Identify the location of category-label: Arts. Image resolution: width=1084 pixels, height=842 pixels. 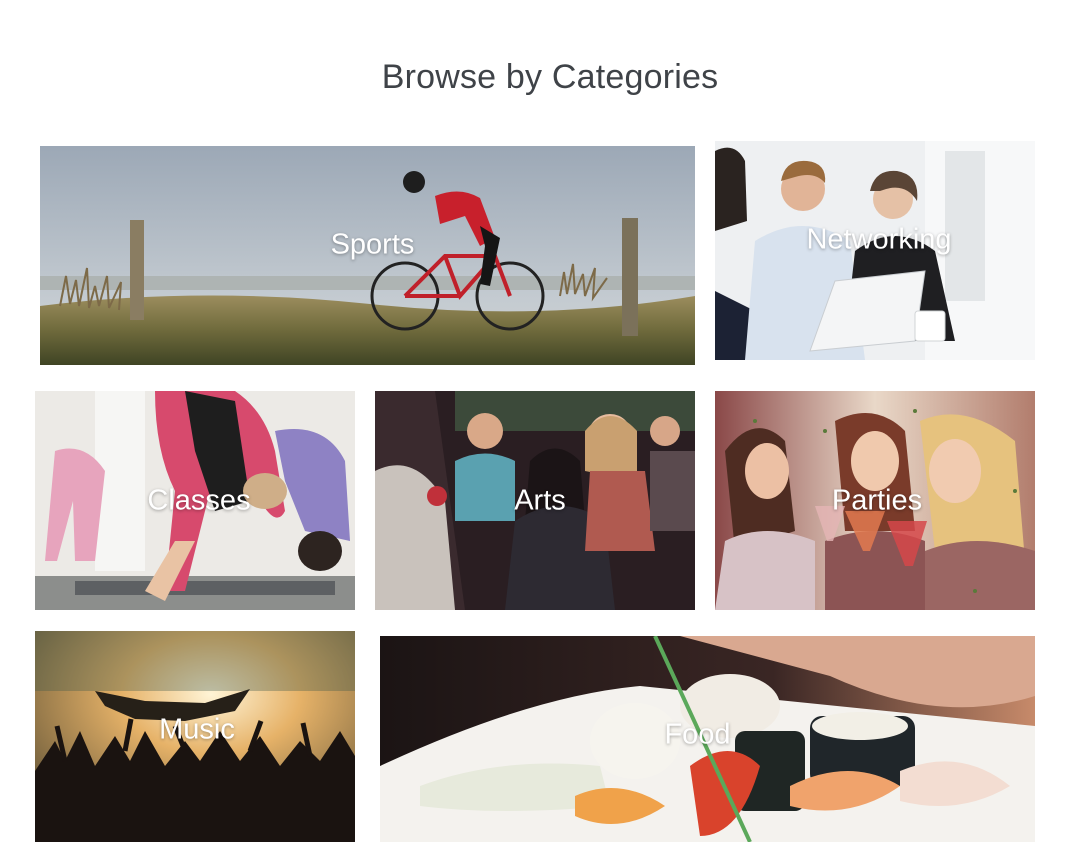
(540, 500).